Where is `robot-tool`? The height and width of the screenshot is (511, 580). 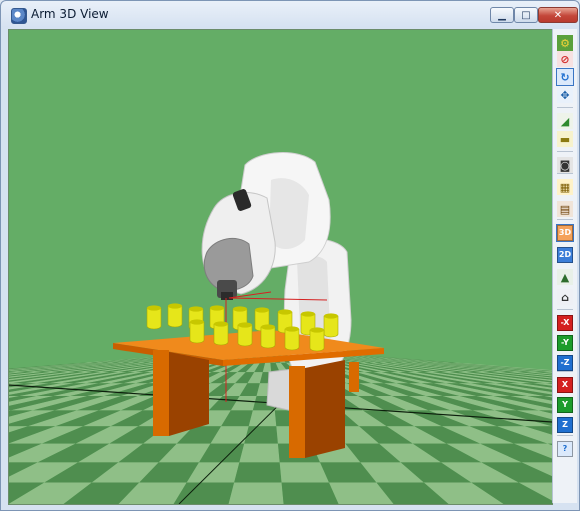
robot-tool is located at coordinates (227, 296).